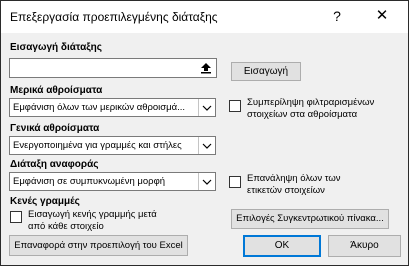 Image resolution: width=409 pixels, height=266 pixels. Describe the element at coordinates (282, 246) in the screenshot. I see `ok-button: OK` at that location.